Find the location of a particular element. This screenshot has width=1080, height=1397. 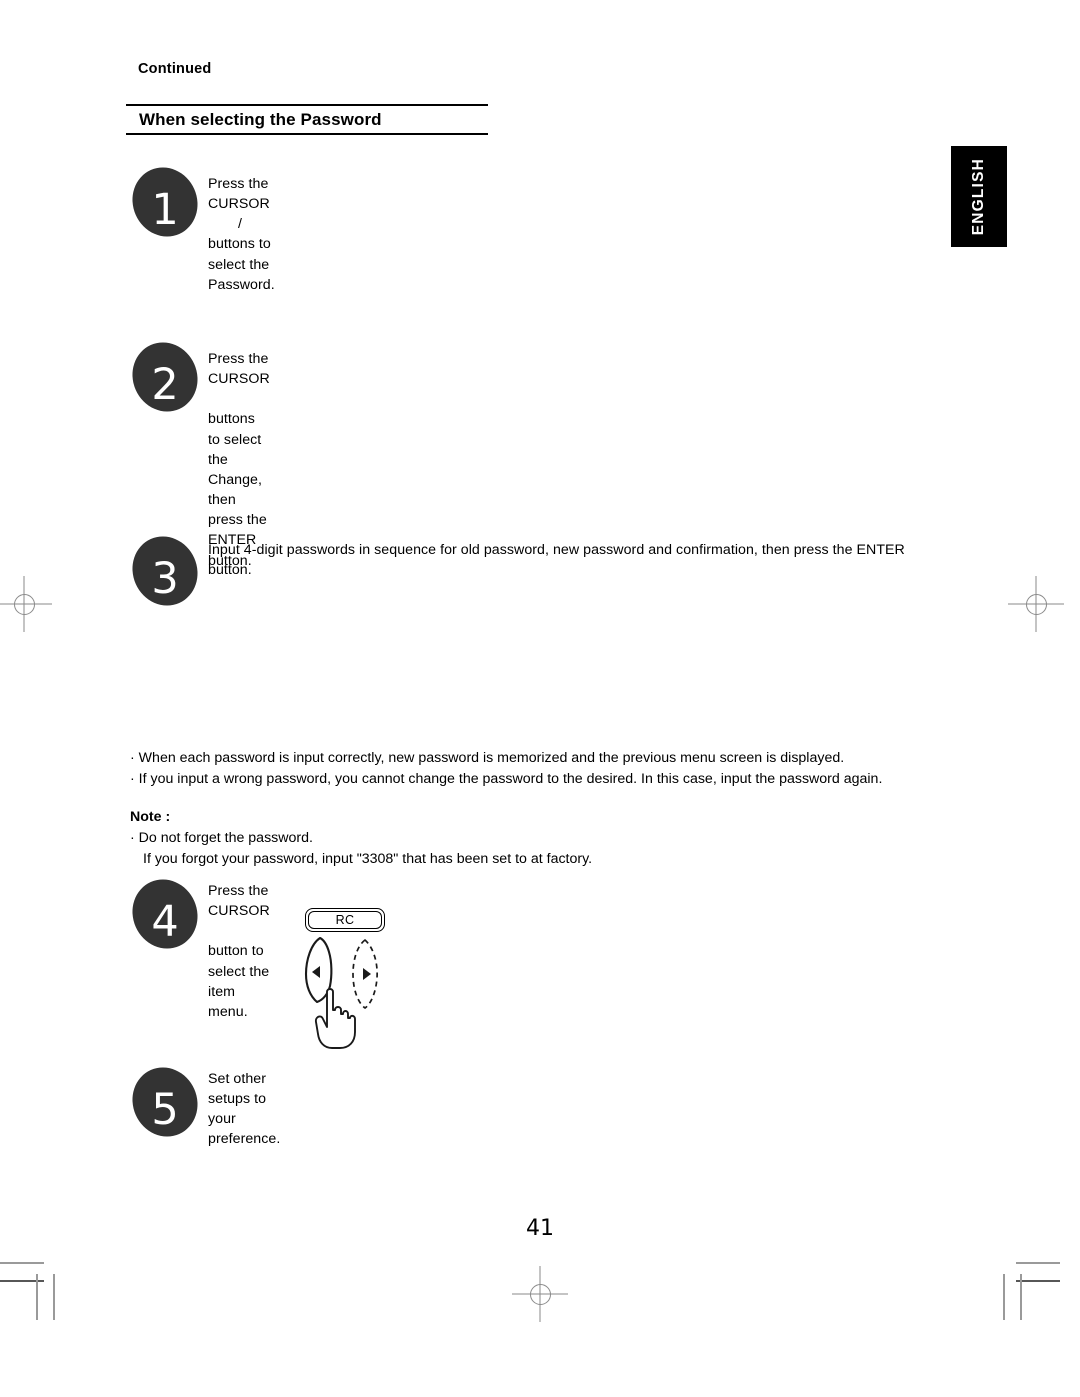

step-2-badge: 2 is located at coordinates (165, 377).